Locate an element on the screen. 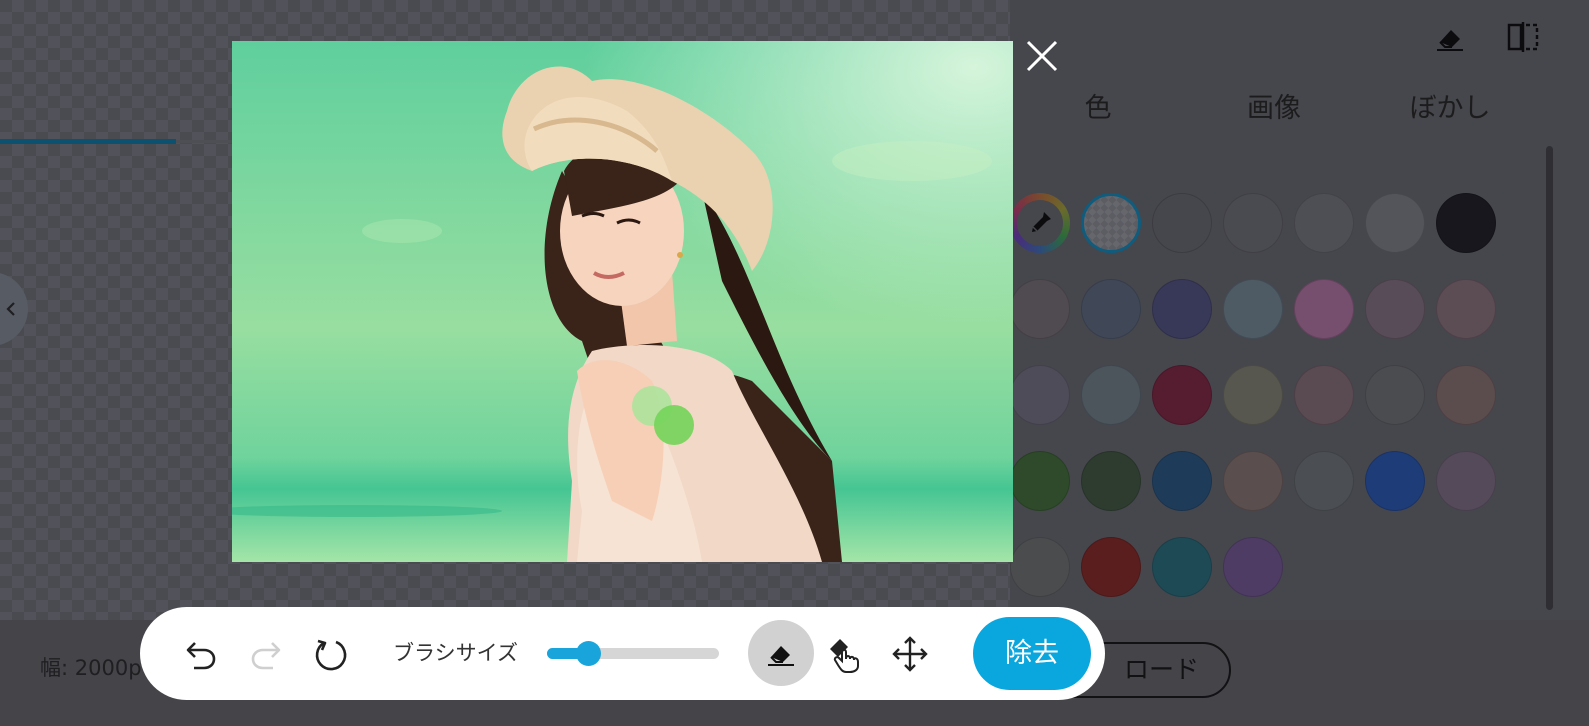  reset-button is located at coordinates (331, 654).